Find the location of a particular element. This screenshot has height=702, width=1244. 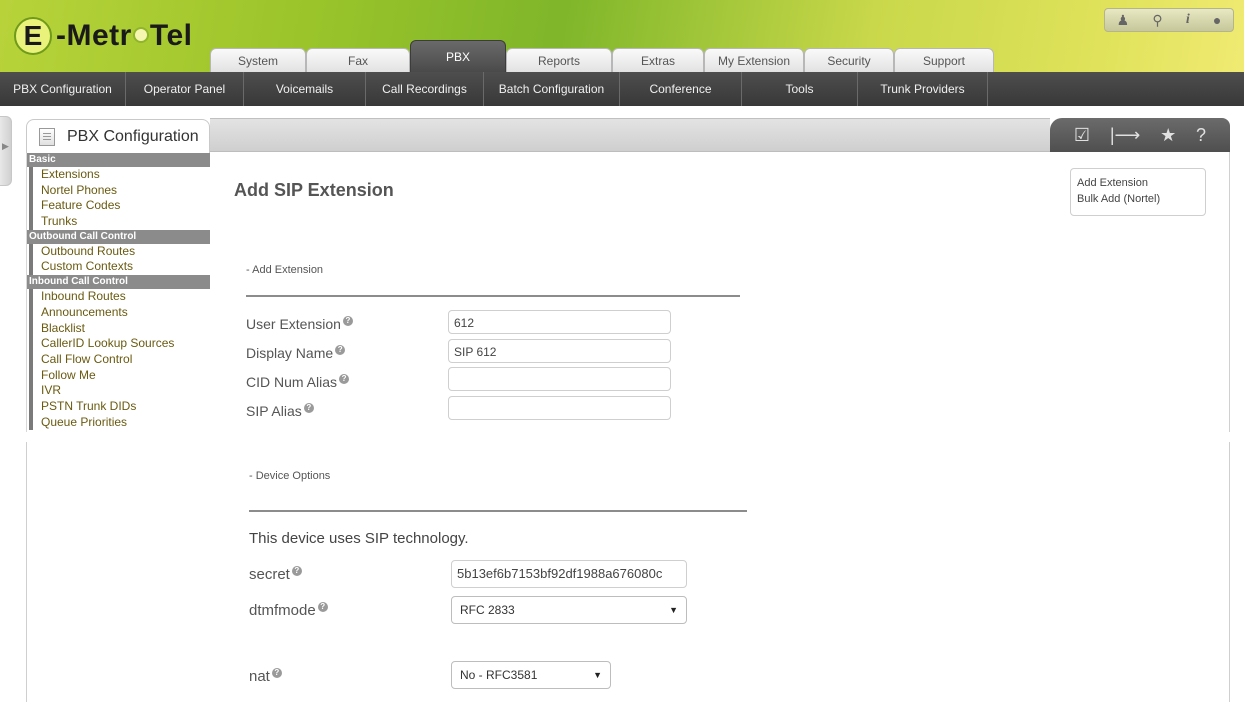

emetrotel-logo: E -Metr Tel is located at coordinates (103, 36).